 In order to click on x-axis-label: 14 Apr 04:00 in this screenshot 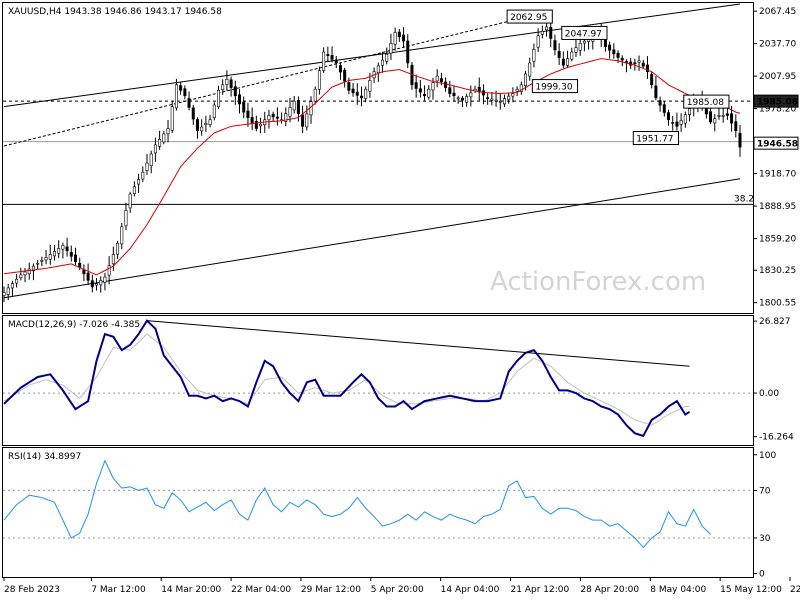, I will do `click(470, 590)`.